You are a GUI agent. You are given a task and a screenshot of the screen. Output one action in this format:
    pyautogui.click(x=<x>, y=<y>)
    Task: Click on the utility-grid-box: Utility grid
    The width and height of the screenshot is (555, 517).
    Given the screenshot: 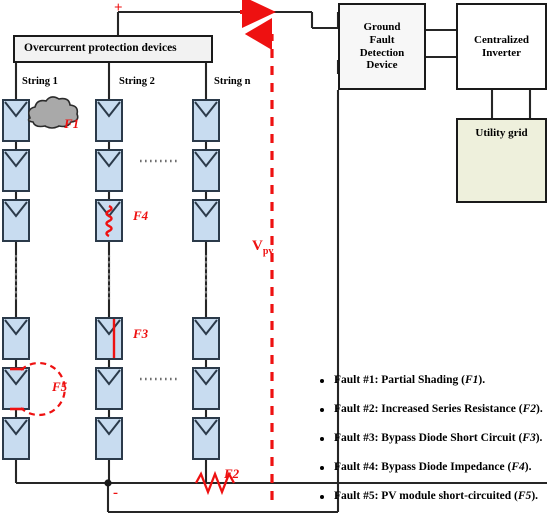 What is the action you would take?
    pyautogui.click(x=501, y=160)
    